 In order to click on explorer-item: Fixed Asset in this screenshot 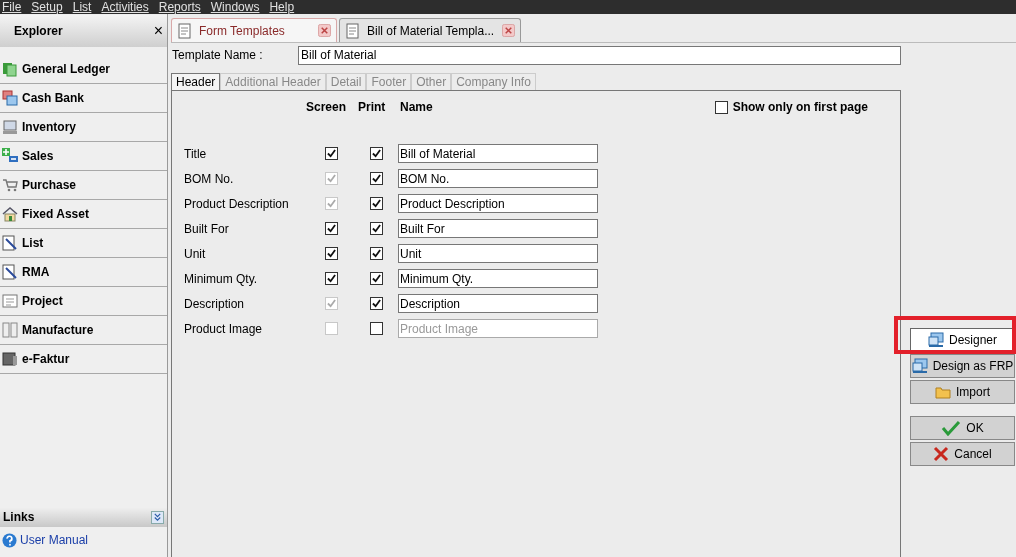, I will do `click(83, 214)`.